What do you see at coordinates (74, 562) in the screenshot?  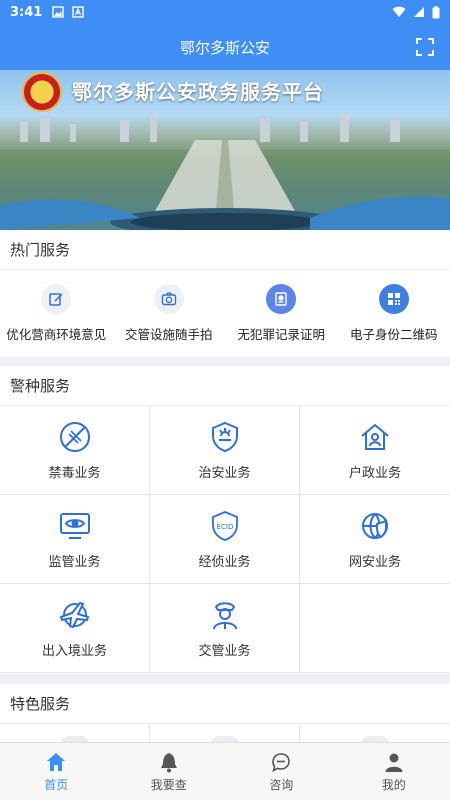 I see `service-label: 监管业务` at bounding box center [74, 562].